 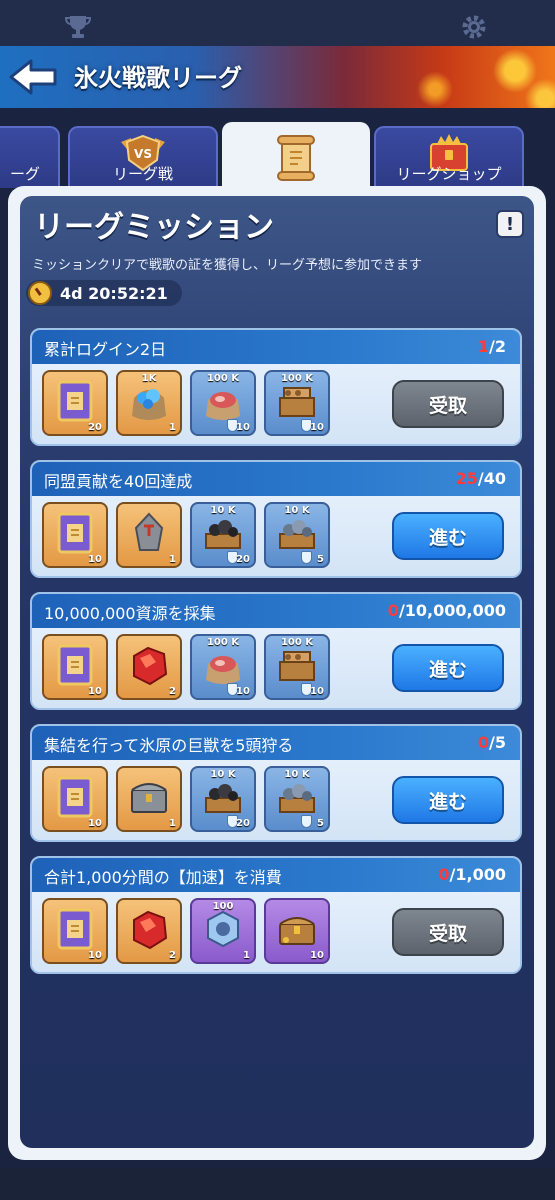 I want to click on back-button, so click(x=33, y=77).